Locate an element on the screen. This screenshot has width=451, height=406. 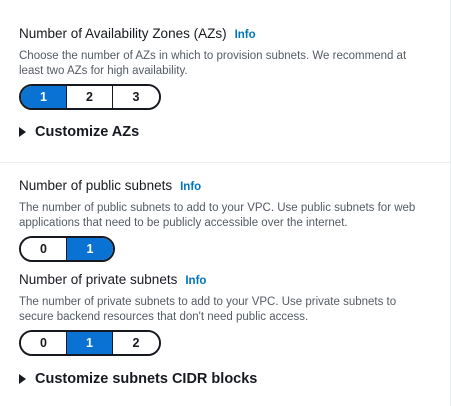
private-subnets-label-row: Number of private subnets Info is located at coordinates (224, 280).